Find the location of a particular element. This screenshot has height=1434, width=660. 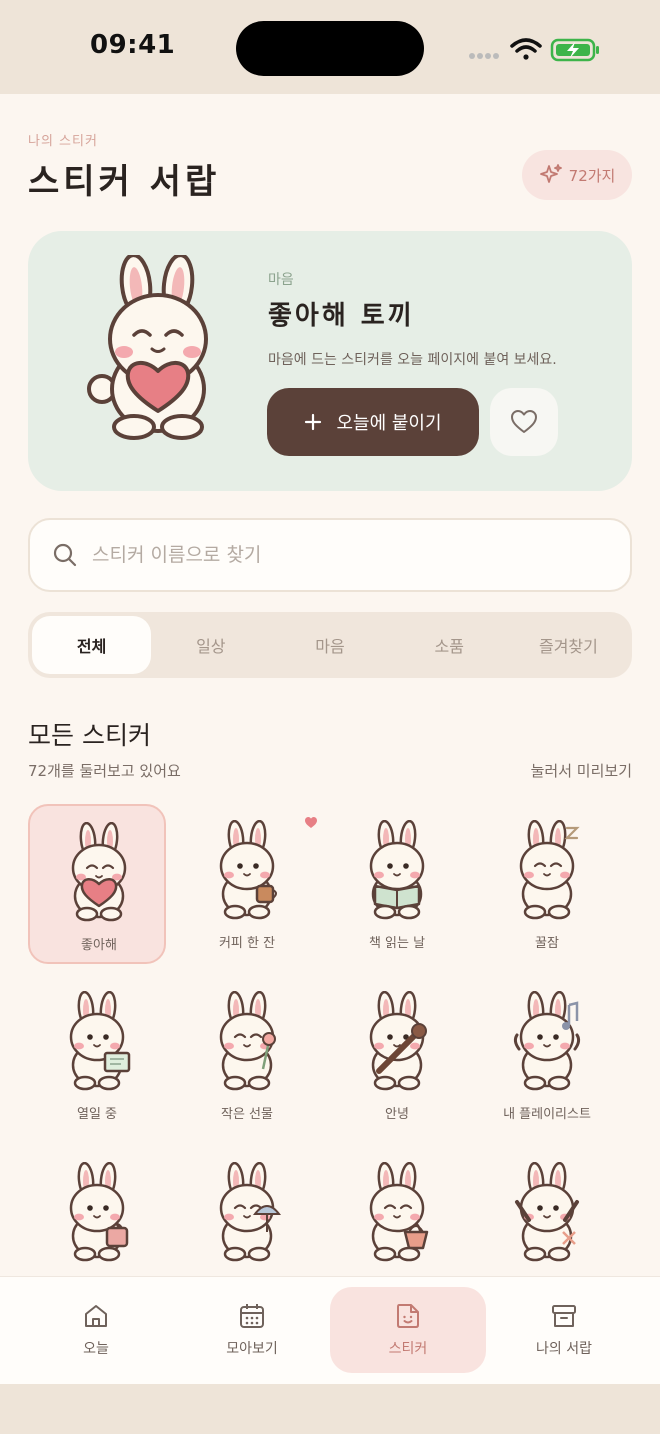

sticker-count-label: 72가지 is located at coordinates (592, 175).